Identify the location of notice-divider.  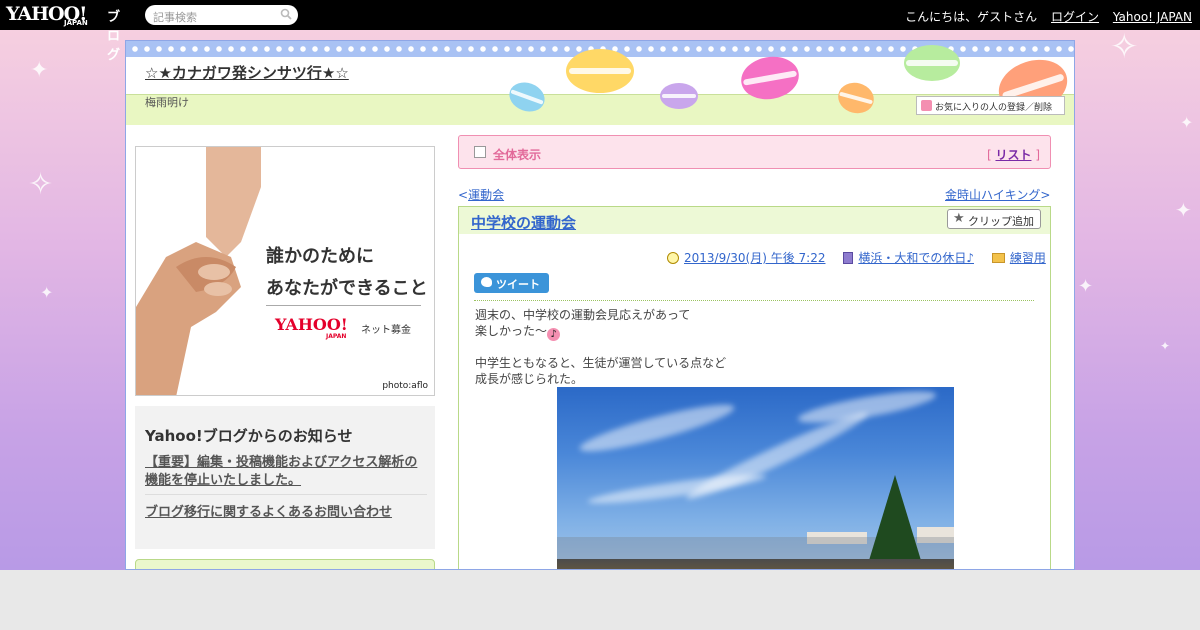
(286, 494).